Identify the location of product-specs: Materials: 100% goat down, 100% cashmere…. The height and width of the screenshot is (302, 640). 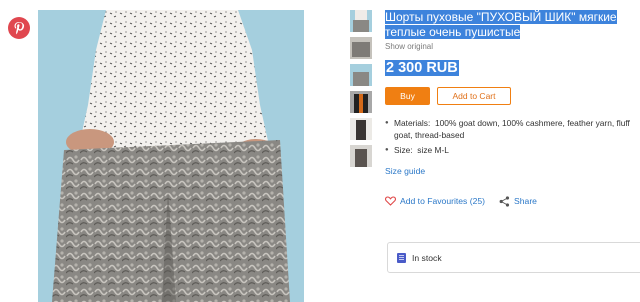
(512, 137).